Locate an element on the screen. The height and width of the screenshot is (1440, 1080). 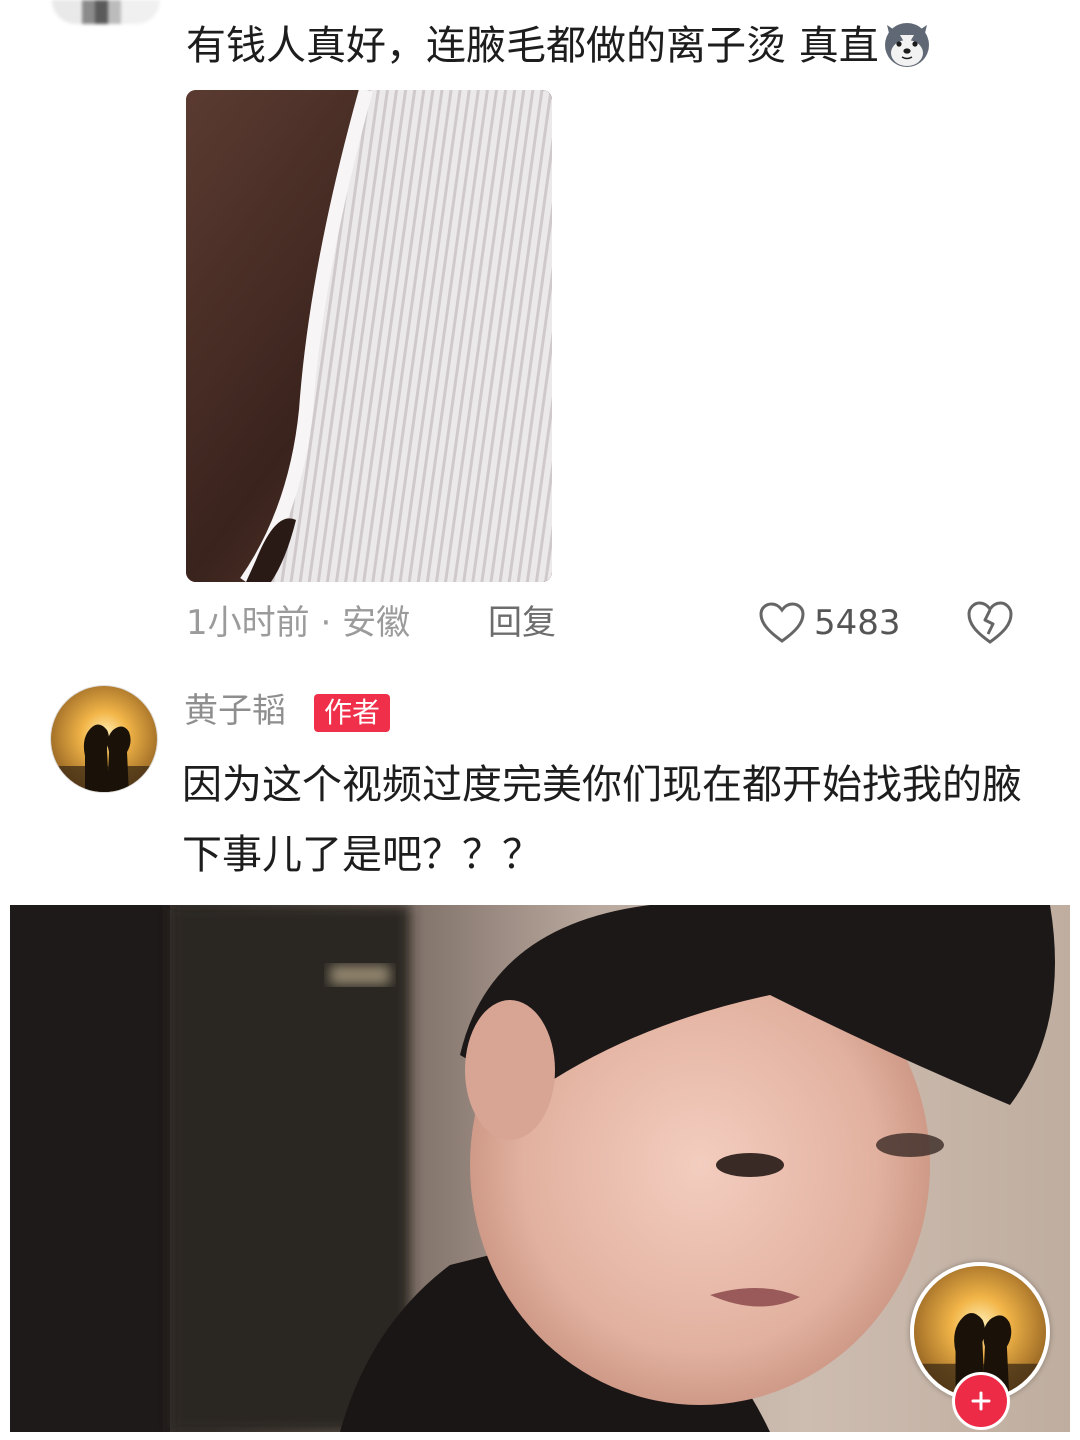
like-count: 5483 is located at coordinates (857, 623).